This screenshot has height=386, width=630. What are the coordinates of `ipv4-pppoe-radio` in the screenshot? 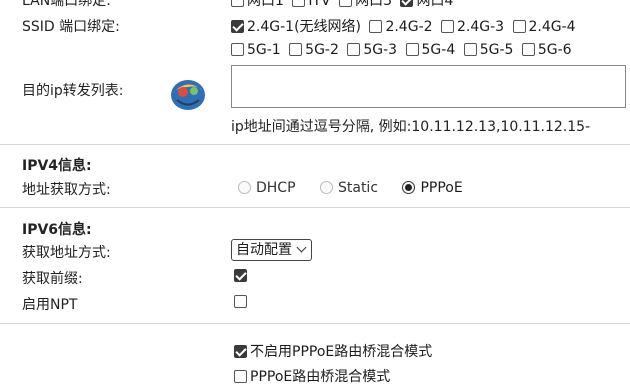 It's located at (409, 187).